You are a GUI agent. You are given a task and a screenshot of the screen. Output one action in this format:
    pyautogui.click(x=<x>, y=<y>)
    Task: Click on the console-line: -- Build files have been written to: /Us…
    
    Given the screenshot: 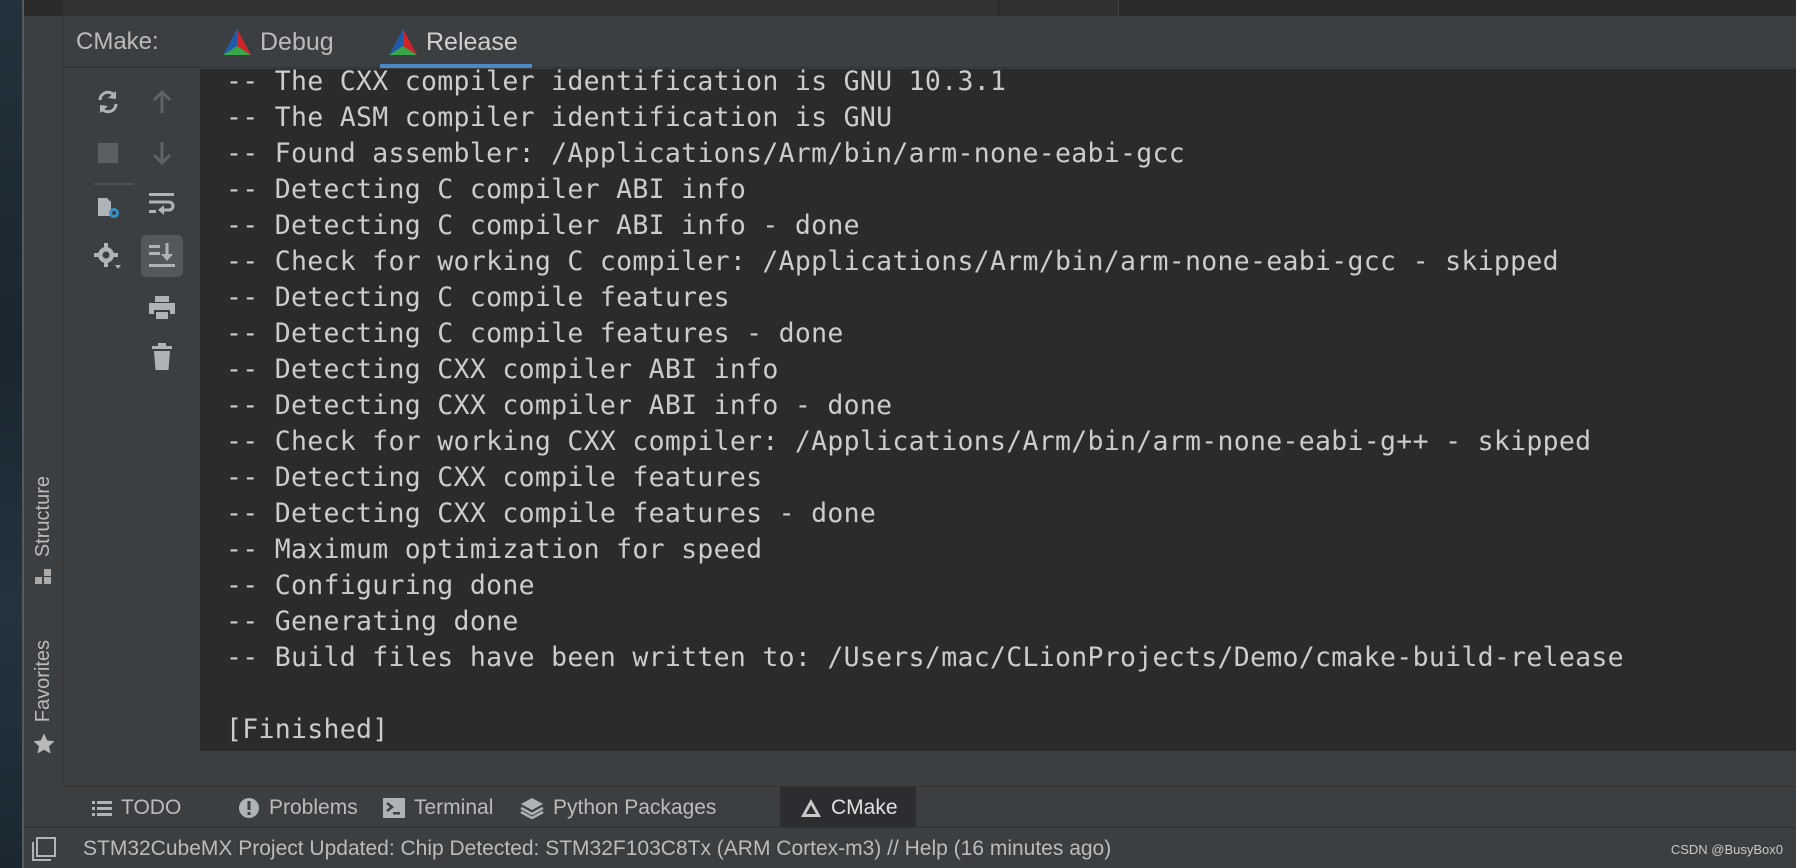 What is the action you would take?
    pyautogui.click(x=925, y=657)
    